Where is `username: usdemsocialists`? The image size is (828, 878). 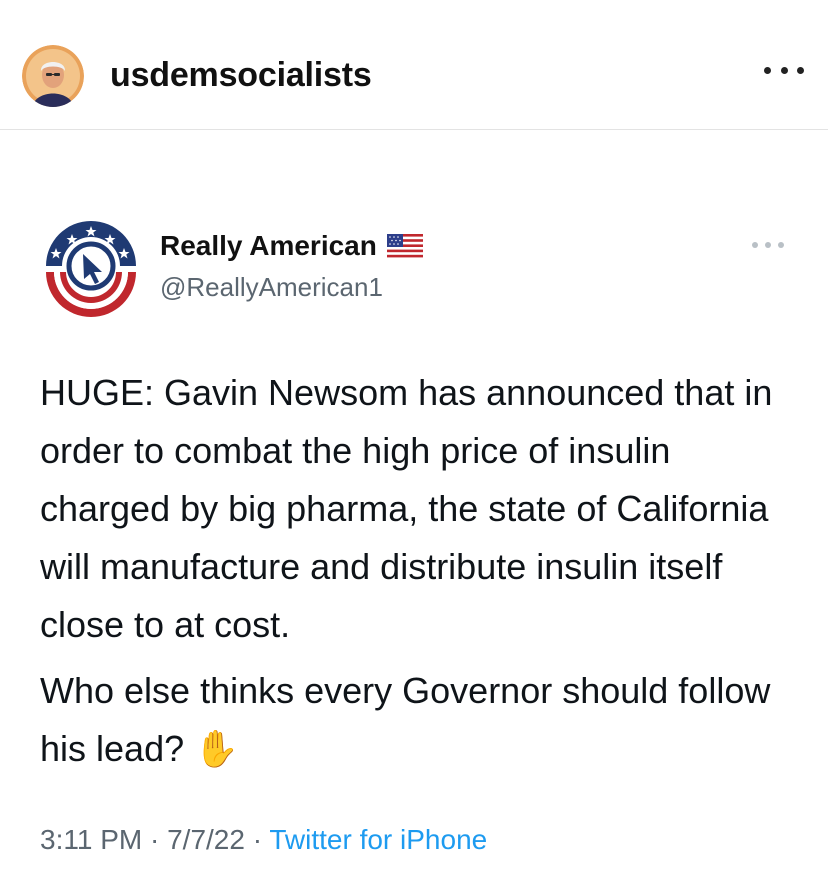
username: usdemsocialists is located at coordinates (241, 75).